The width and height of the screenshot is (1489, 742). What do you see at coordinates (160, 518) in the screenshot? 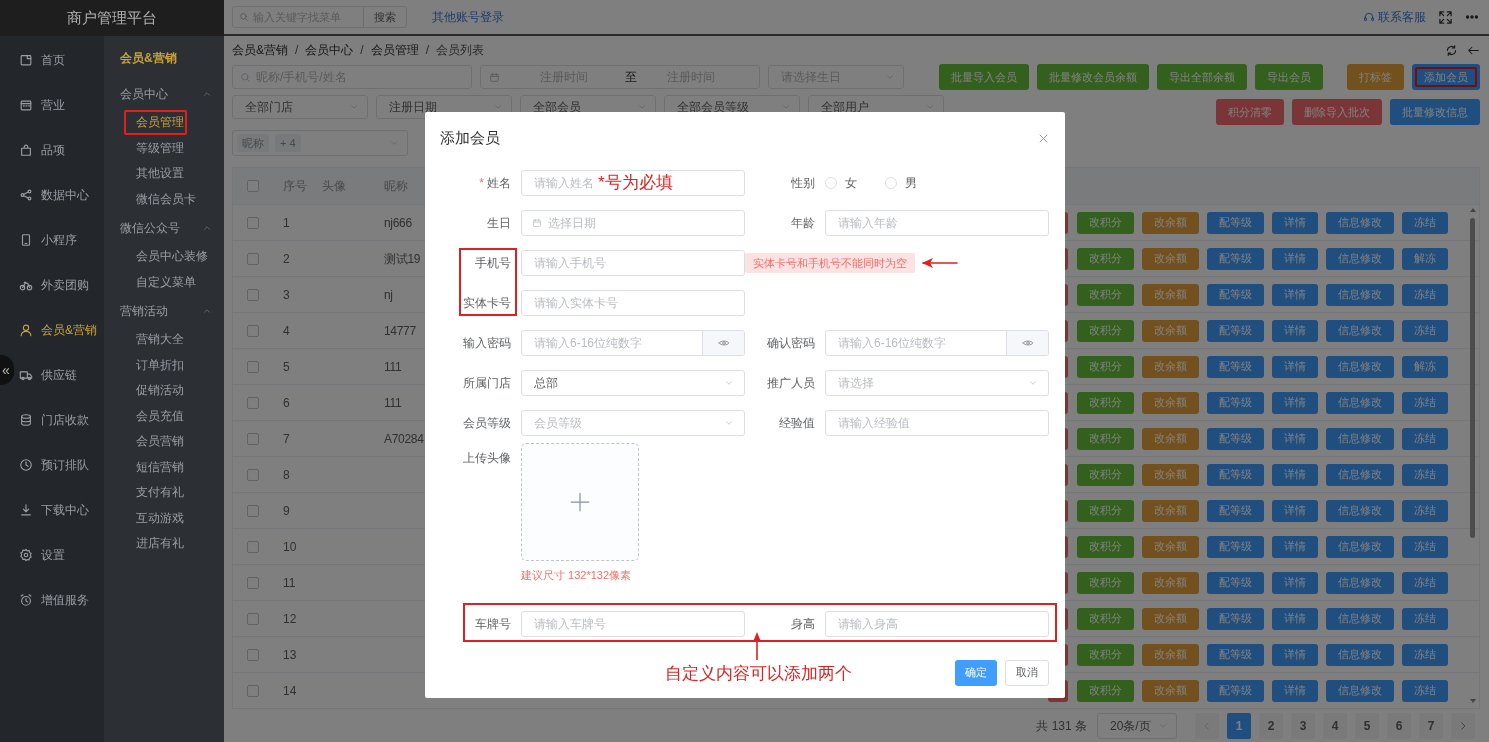
I see `submenu-item: 互动游戏` at bounding box center [160, 518].